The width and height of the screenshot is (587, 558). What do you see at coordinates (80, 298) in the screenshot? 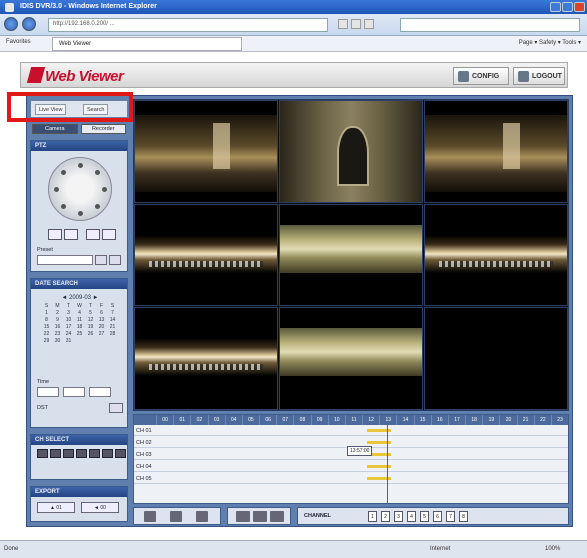
I see `calendar-title: ◄ 2009-03 ►` at bounding box center [80, 298].